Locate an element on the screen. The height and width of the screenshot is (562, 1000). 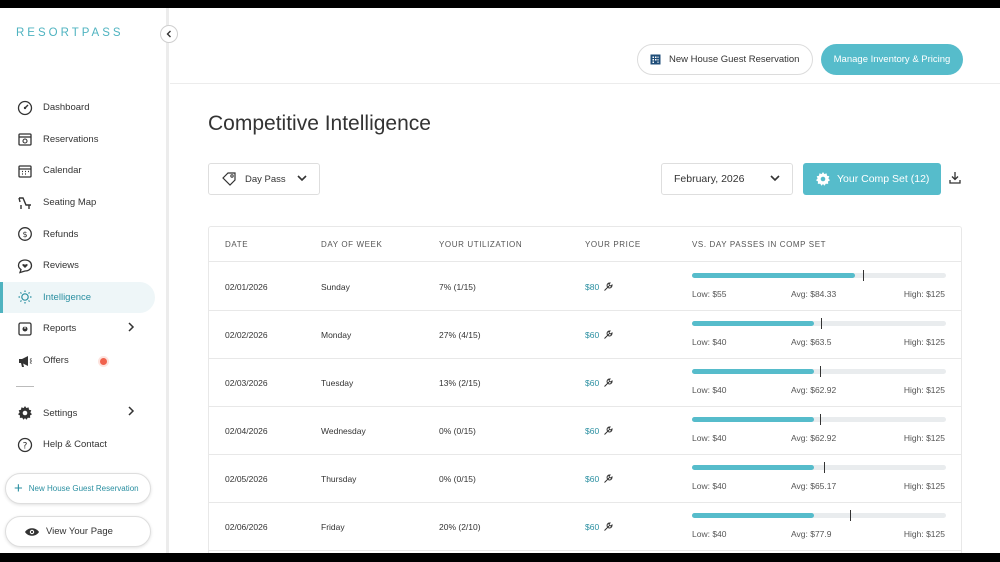
sidebar-item-label: Reservations is located at coordinates (71, 139).